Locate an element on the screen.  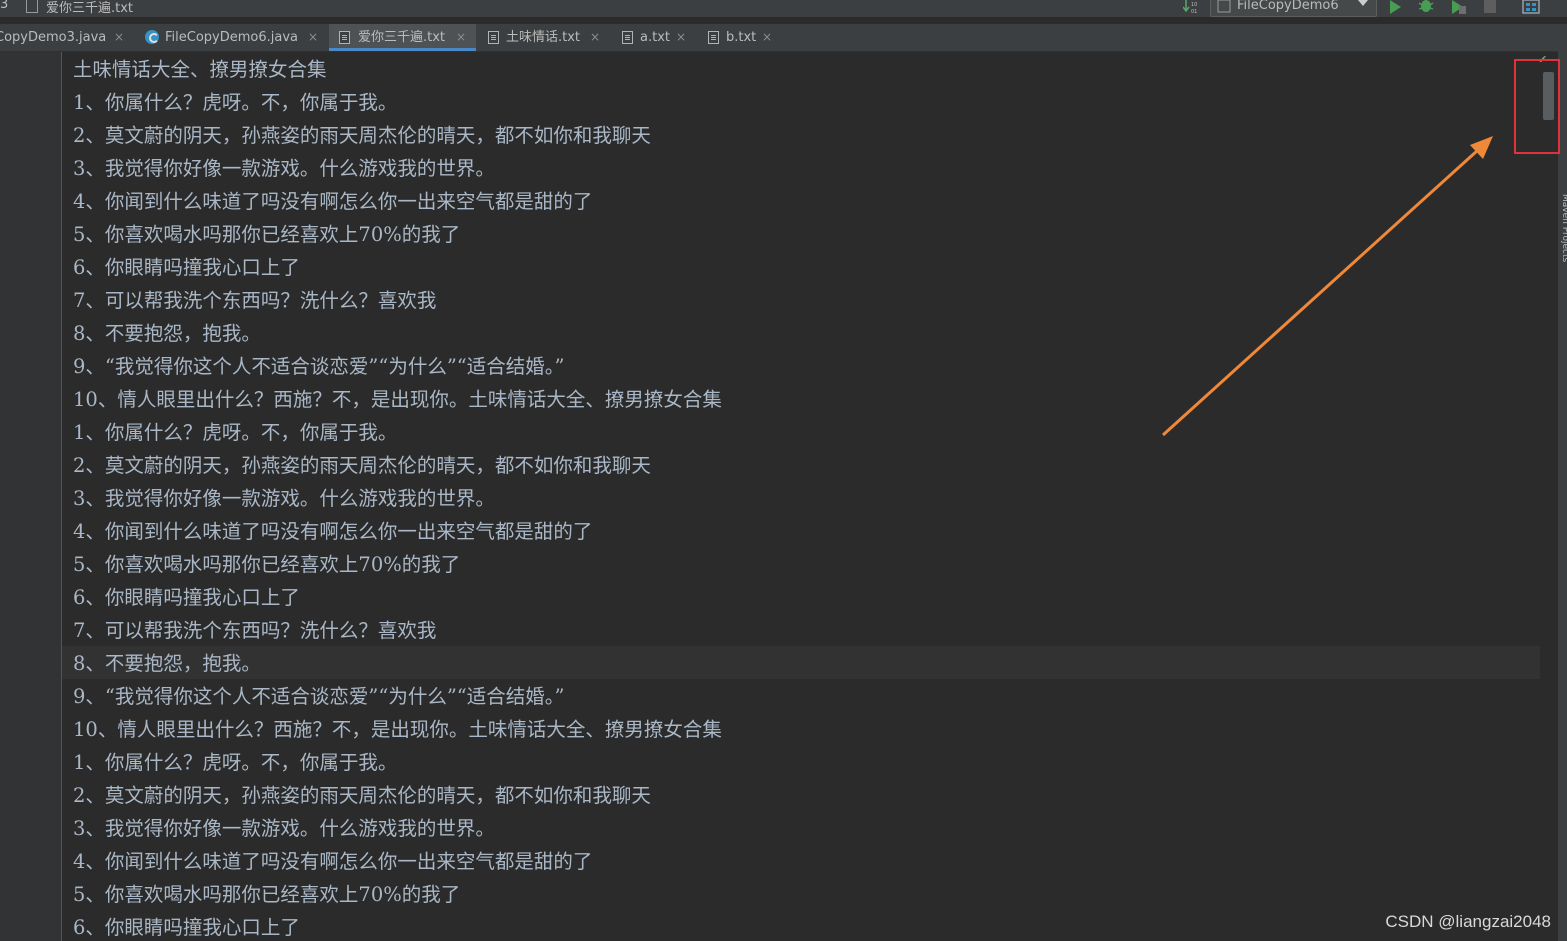
tab-label: b.txt is located at coordinates (741, 37).